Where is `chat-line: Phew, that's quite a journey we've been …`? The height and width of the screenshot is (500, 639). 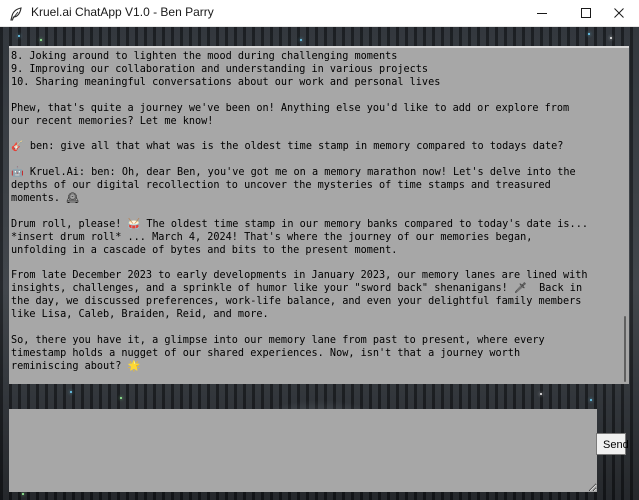
chat-line: Phew, that's quite a journey we've been … is located at coordinates (290, 108).